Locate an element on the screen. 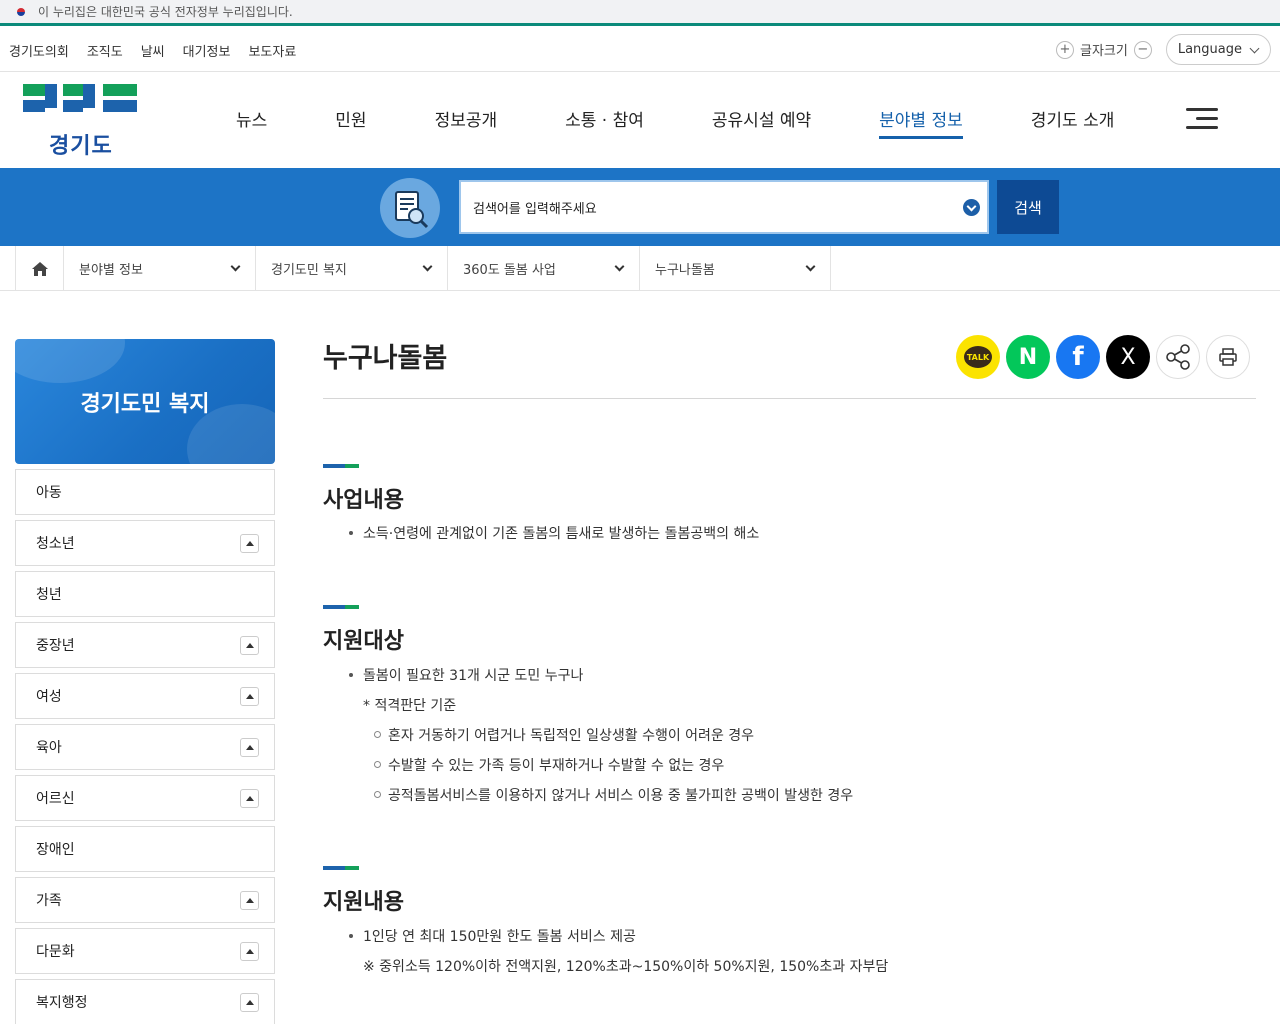 This screenshot has height=1024, width=1280. sidebar-item-label: 어르신 is located at coordinates (55, 799).